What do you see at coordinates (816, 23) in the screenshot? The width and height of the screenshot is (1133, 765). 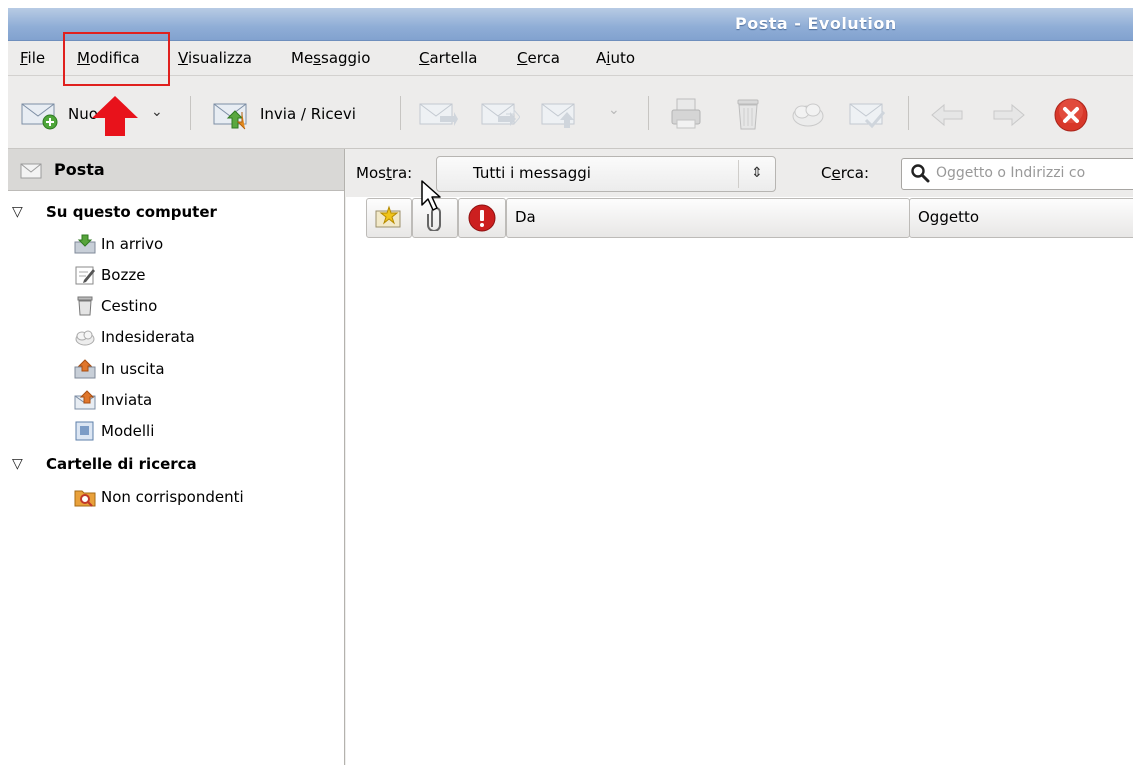 I see `window-title: Posta - Evolution` at bounding box center [816, 23].